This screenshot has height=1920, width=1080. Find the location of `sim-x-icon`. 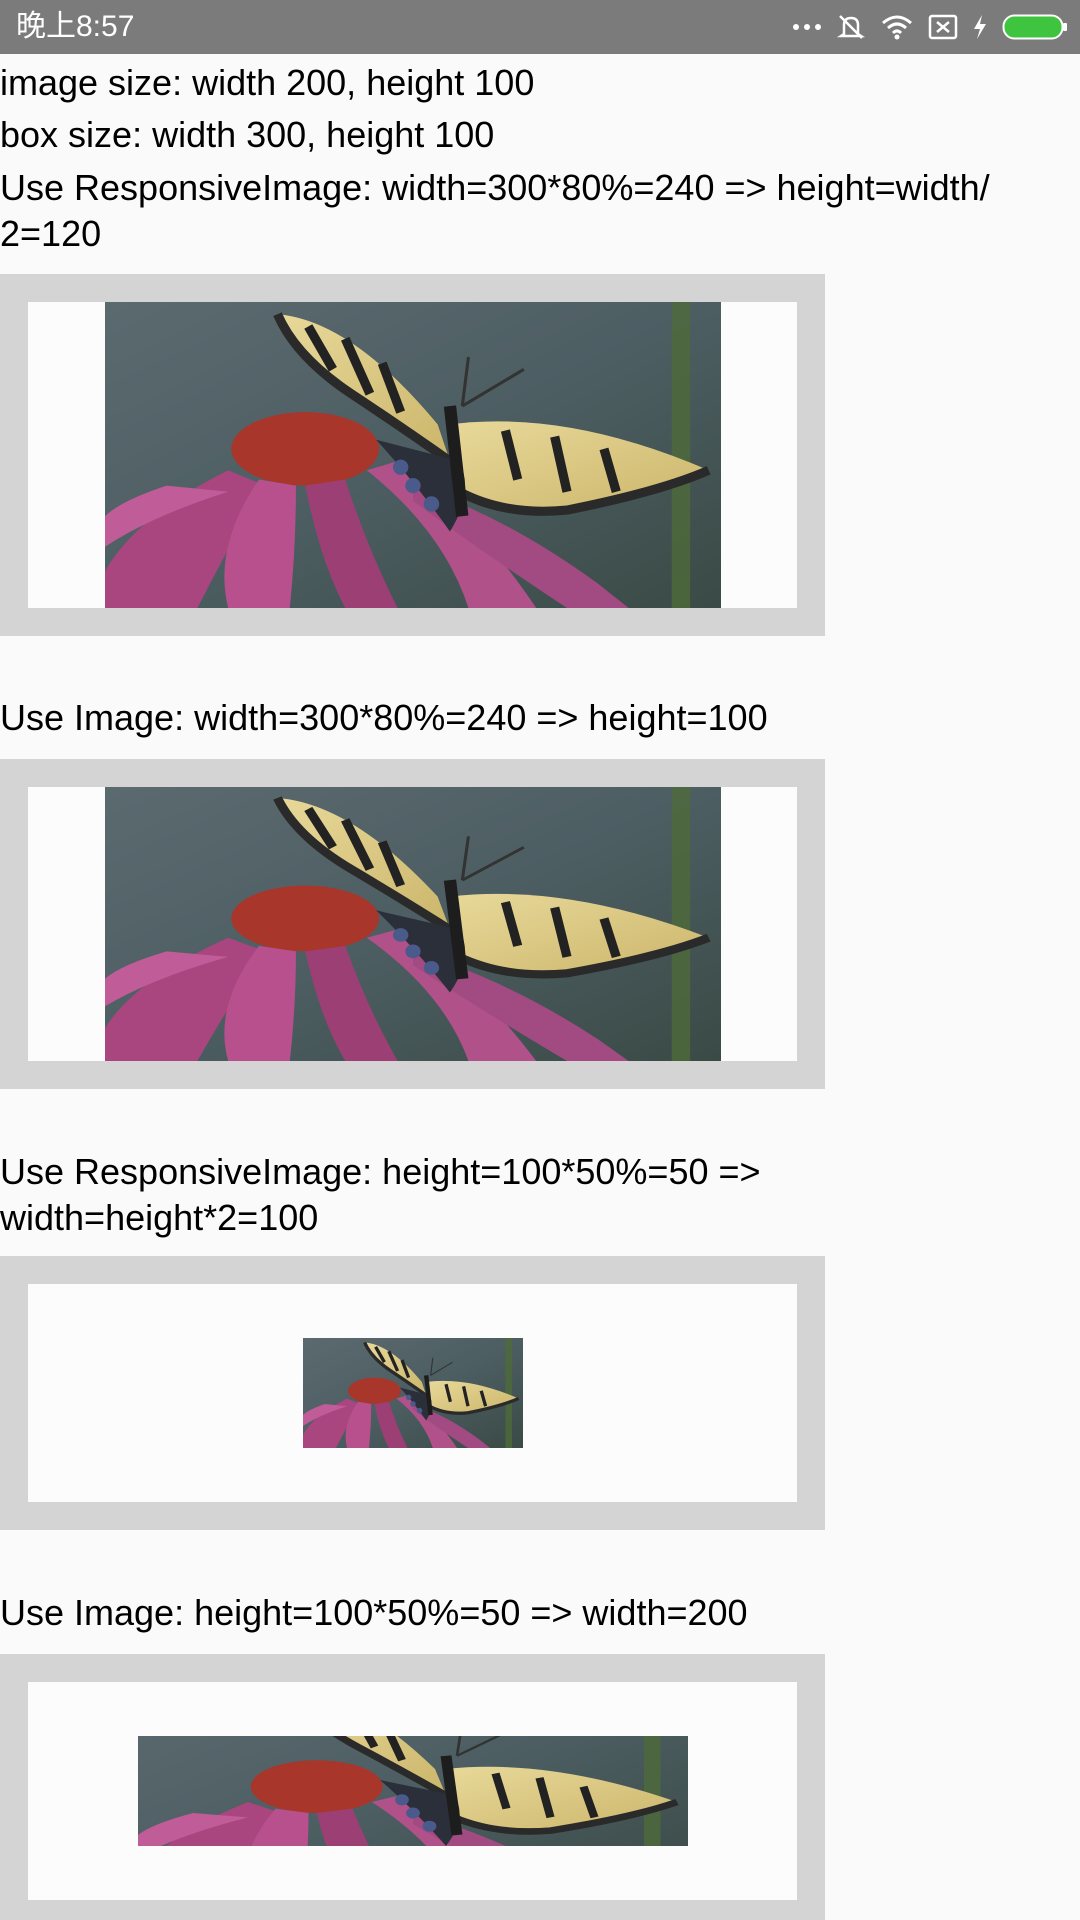

sim-x-icon is located at coordinates (943, 27).